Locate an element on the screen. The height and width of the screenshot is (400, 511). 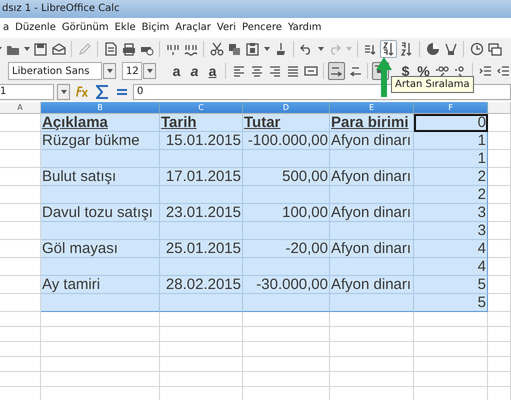
table-cell: 17.01.2015 is located at coordinates (201, 177).